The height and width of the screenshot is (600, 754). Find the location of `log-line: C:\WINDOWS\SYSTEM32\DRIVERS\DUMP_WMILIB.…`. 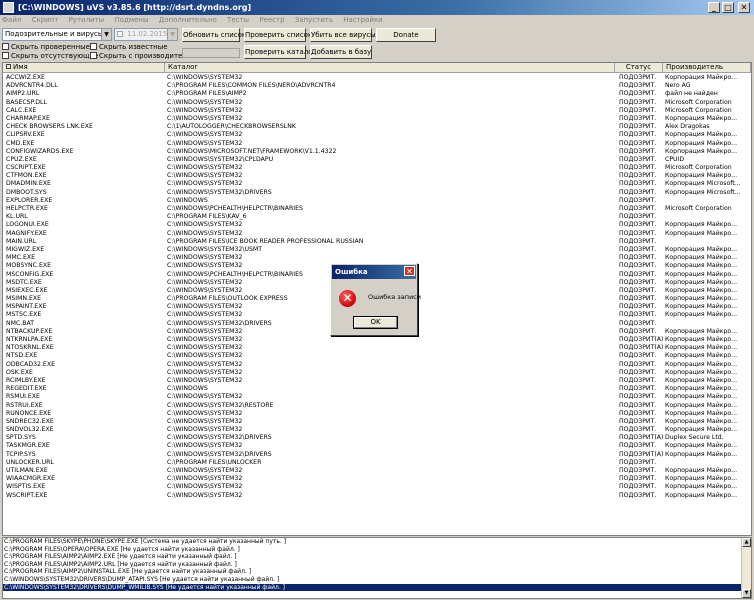

log-line: C:\WINDOWS\SYSTEM32\DRIVERS\DUMP_WMILIB.… is located at coordinates (377, 587).